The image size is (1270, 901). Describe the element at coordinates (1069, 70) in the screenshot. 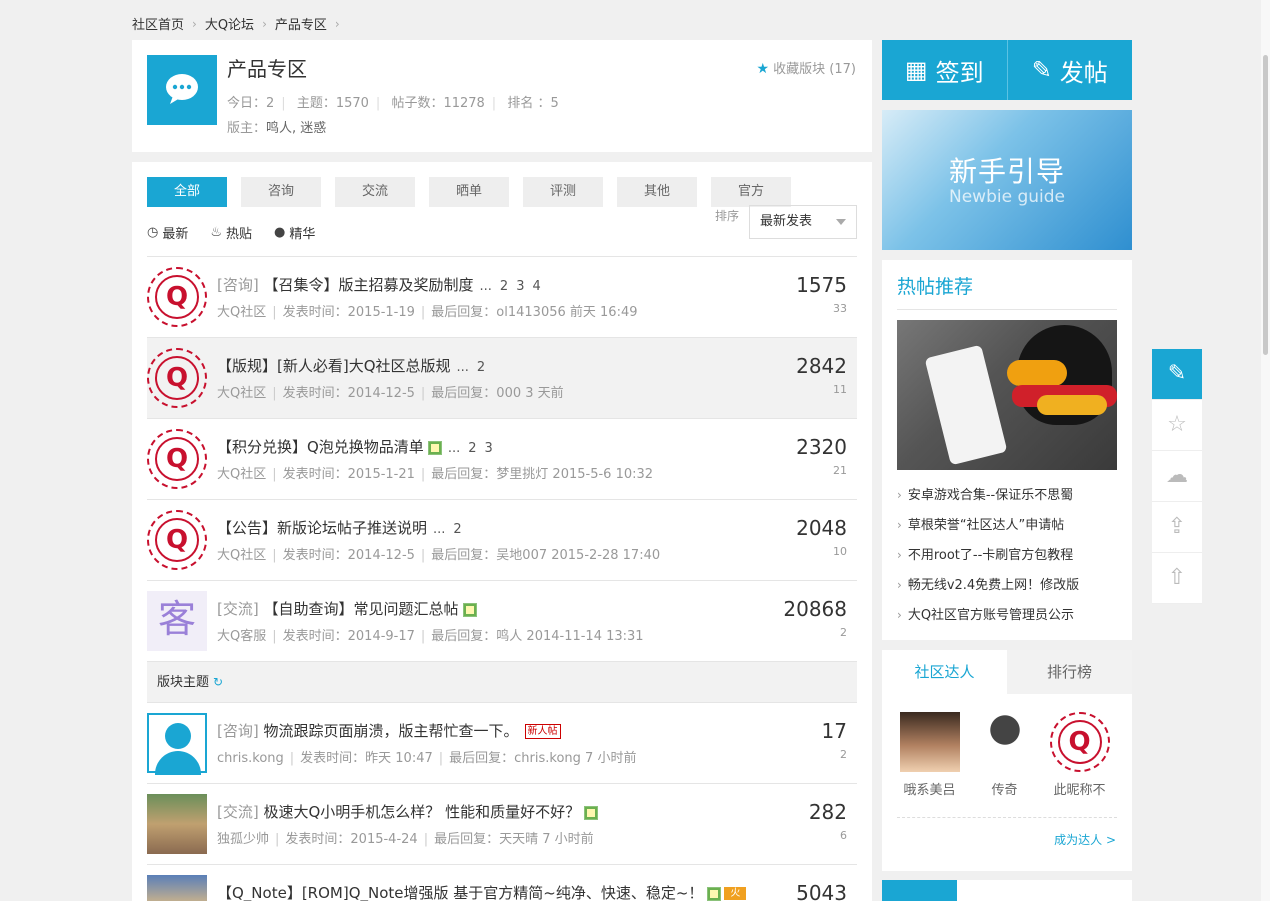

I see `new-post-button: ✎ 发帖` at that location.